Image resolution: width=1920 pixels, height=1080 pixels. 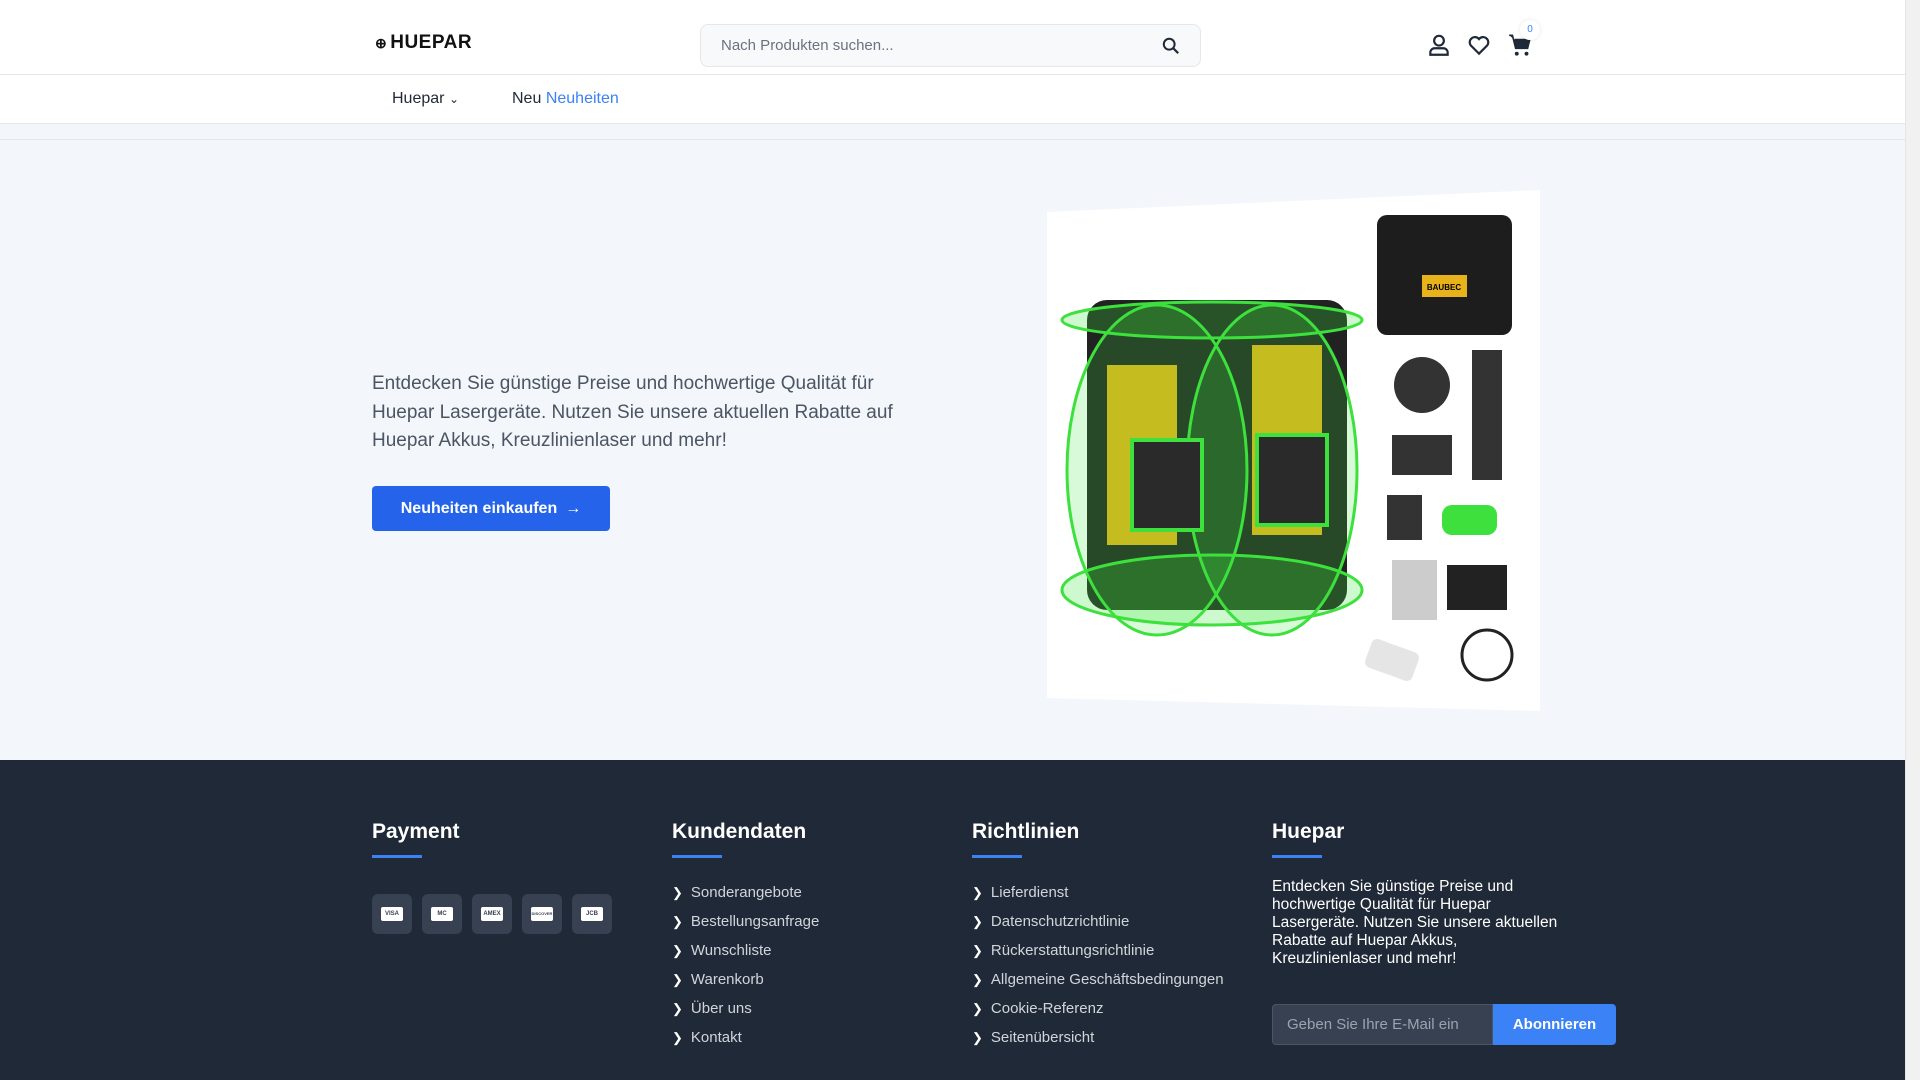 What do you see at coordinates (1382, 1024) in the screenshot?
I see `newsletter-email-input: Geben Sie Ihre E-Mail ein` at bounding box center [1382, 1024].